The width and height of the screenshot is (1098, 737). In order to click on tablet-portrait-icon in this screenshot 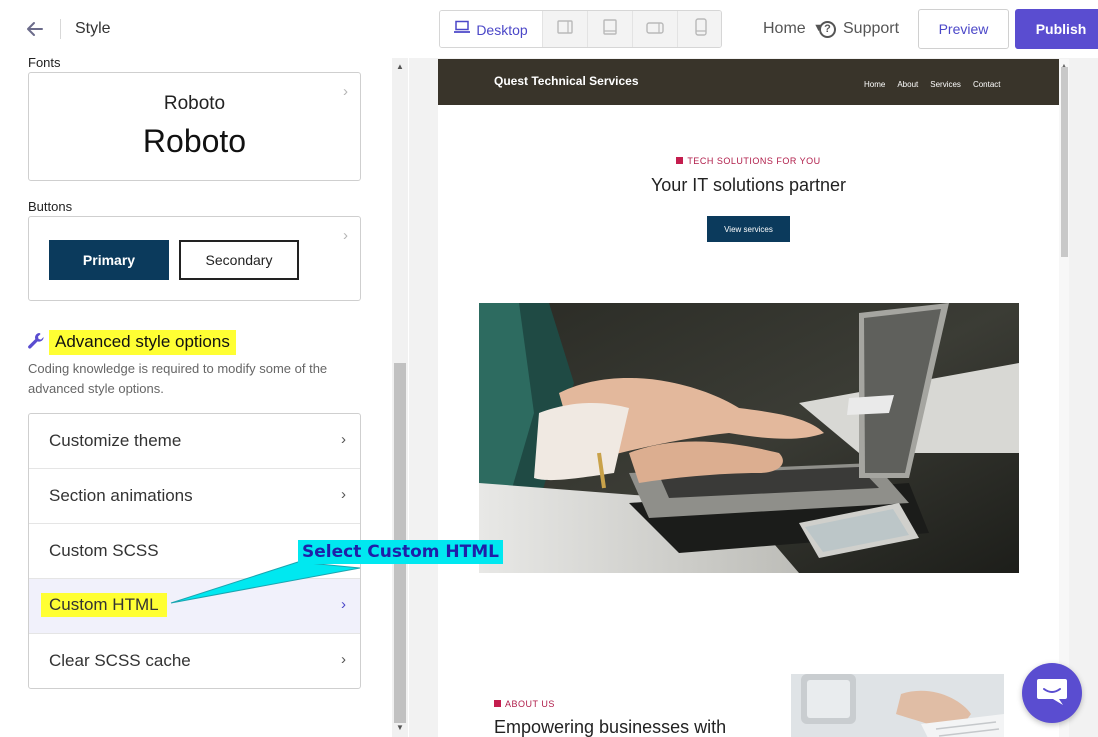, I will do `click(610, 29)`.